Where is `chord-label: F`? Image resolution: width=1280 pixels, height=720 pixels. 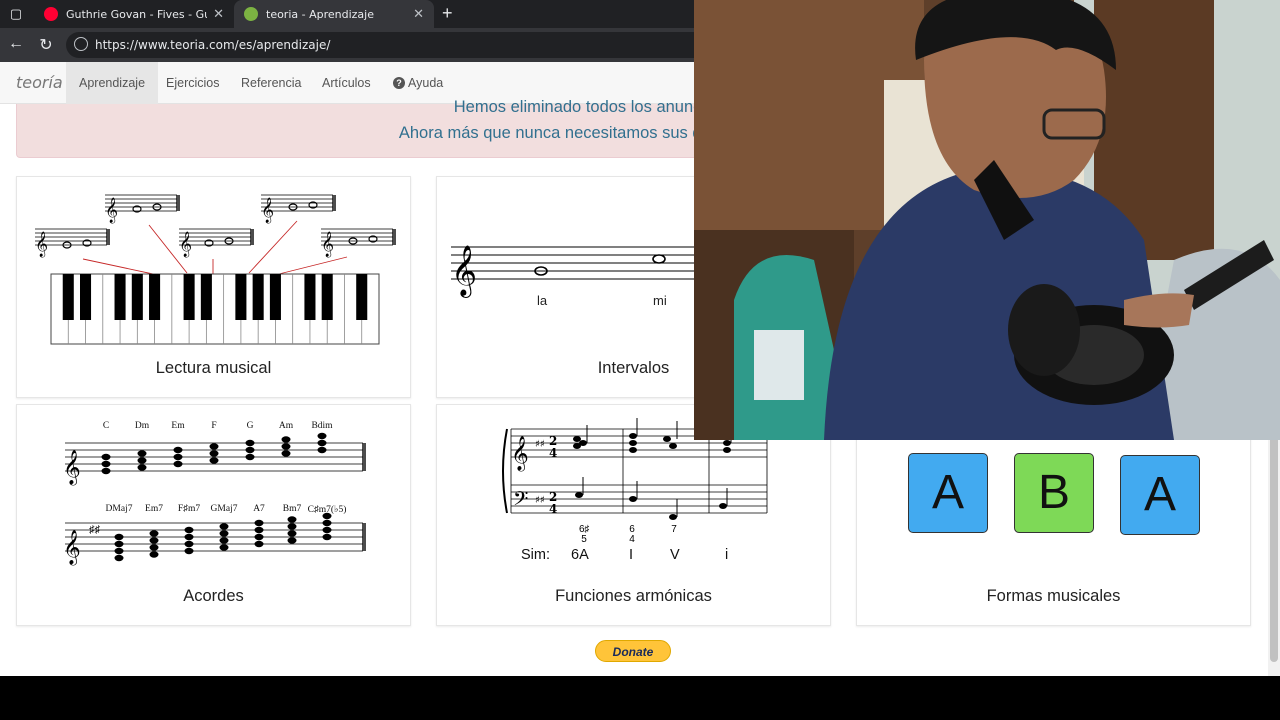 chord-label: F is located at coordinates (214, 426).